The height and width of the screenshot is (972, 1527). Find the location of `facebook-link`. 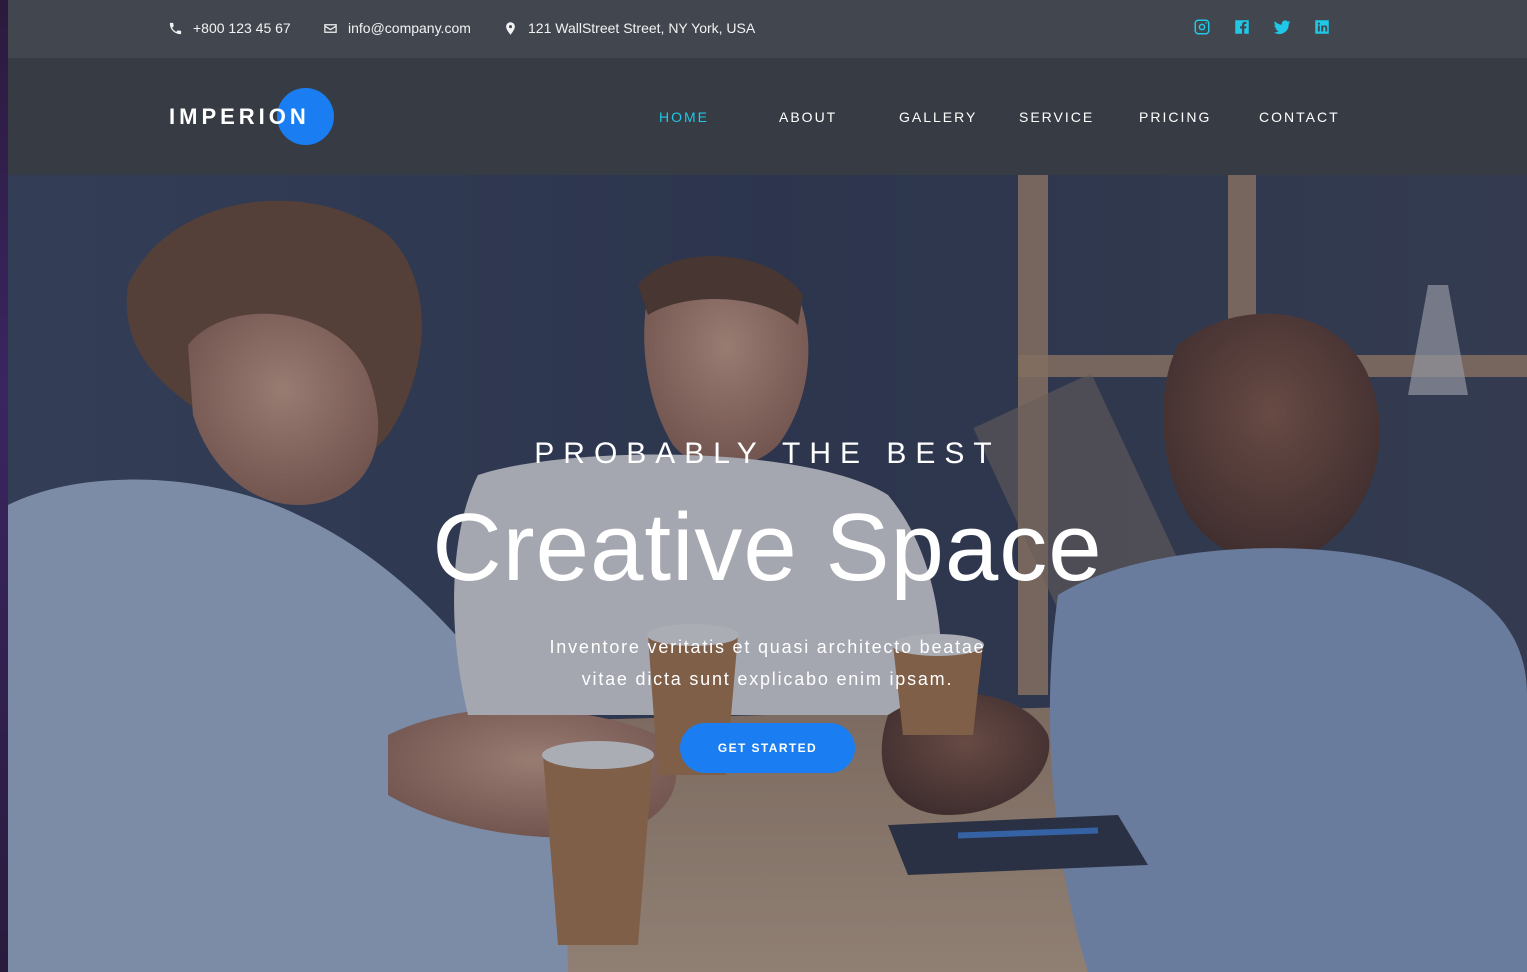

facebook-link is located at coordinates (1242, 27).